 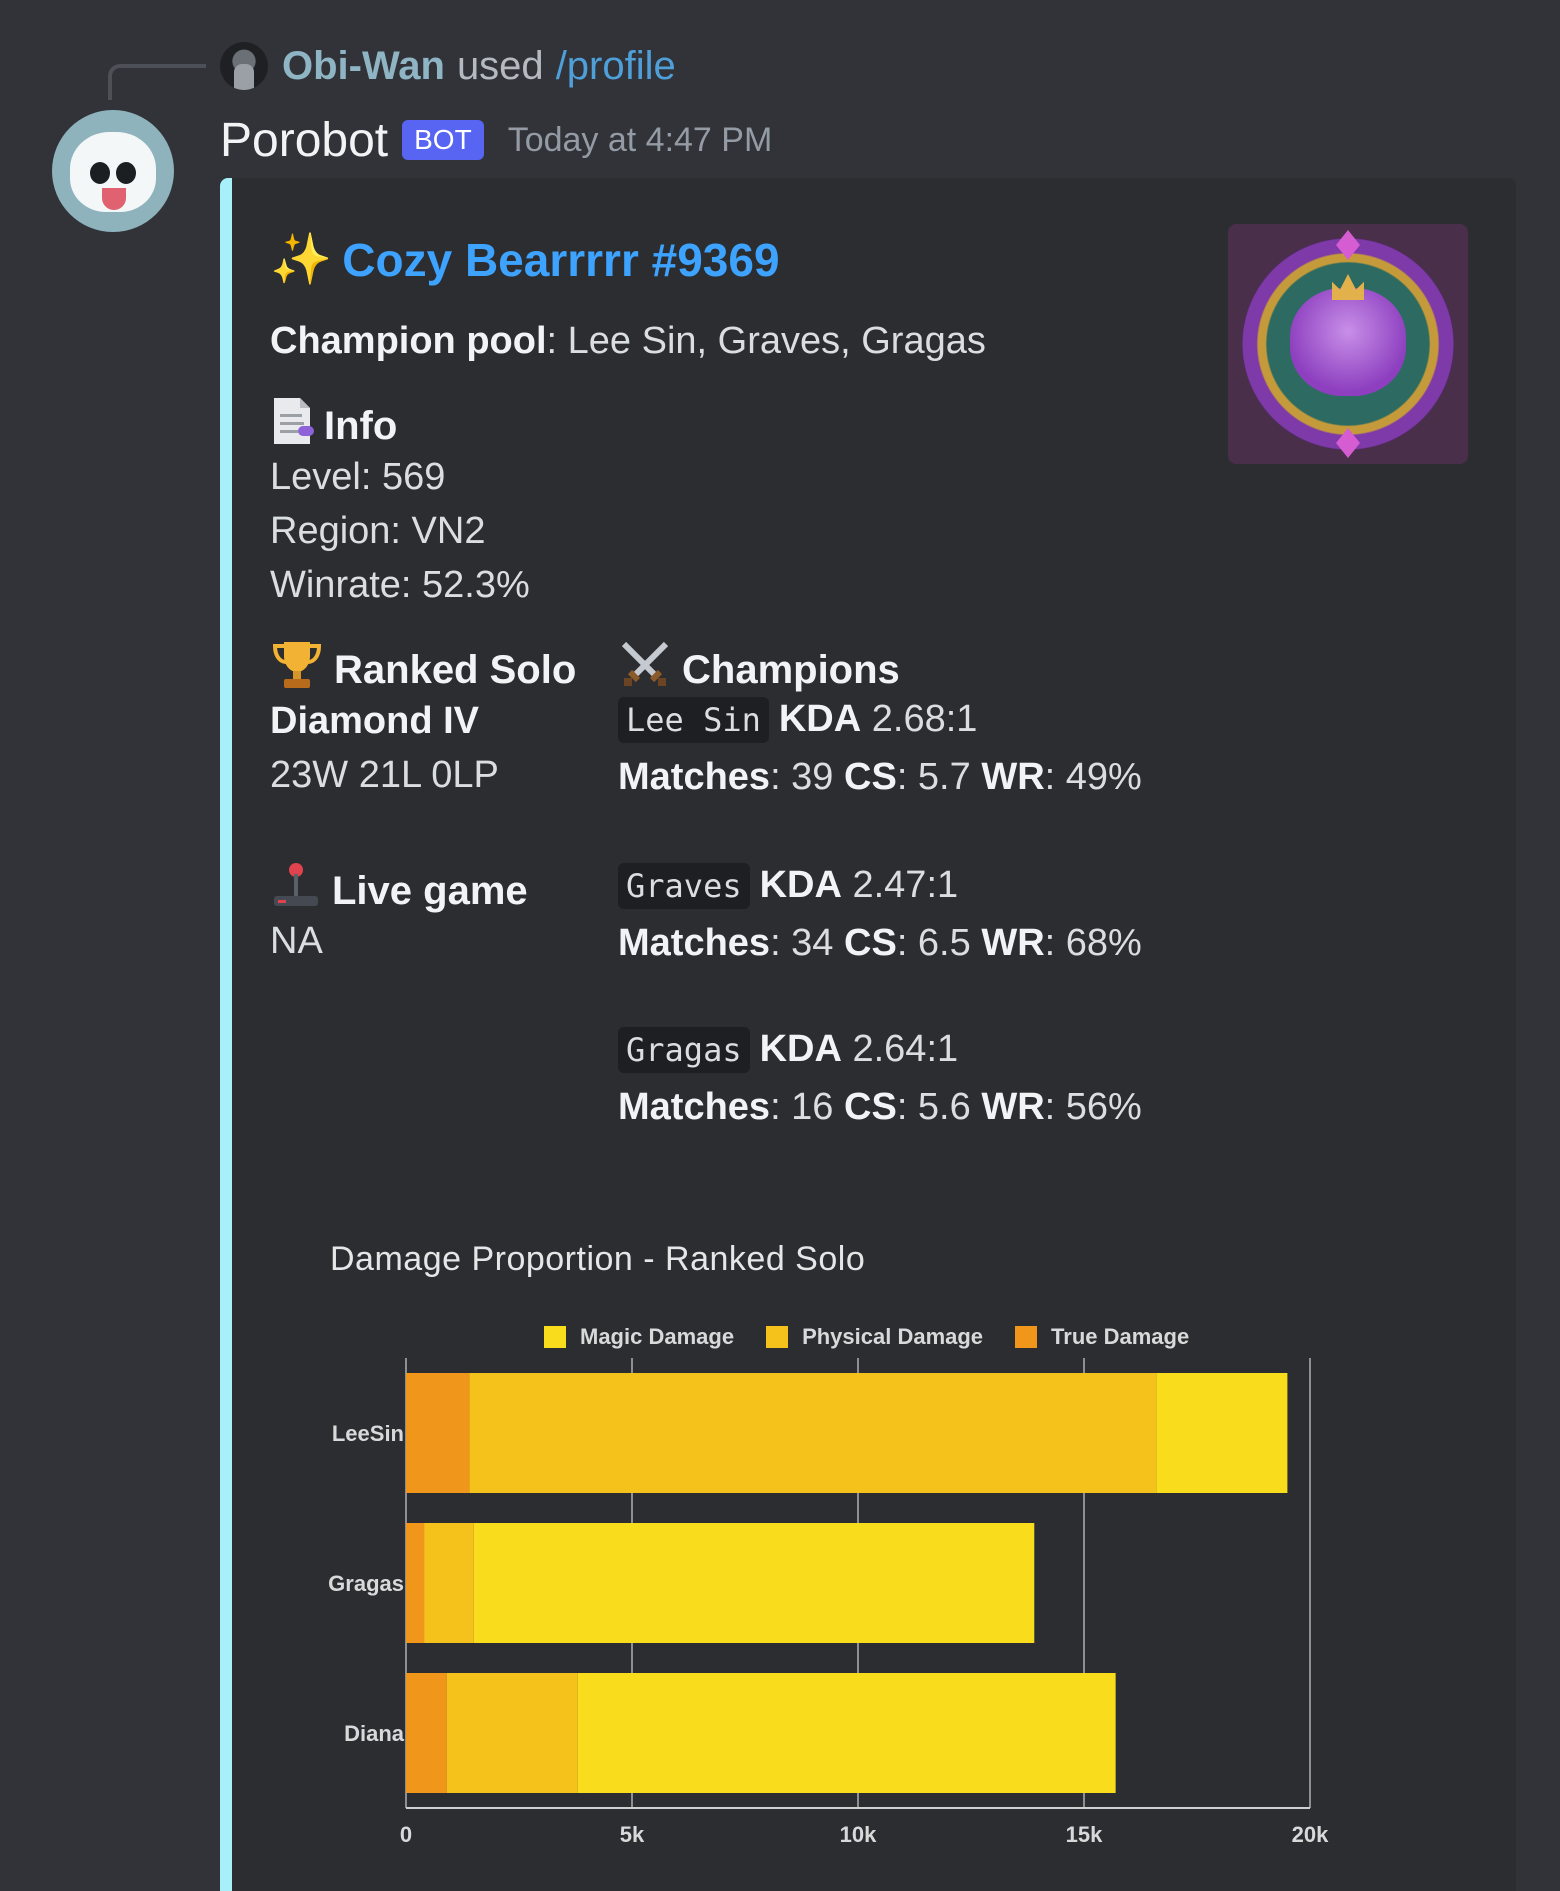 I want to click on x-tick-label: 10k, so click(x=858, y=1834).